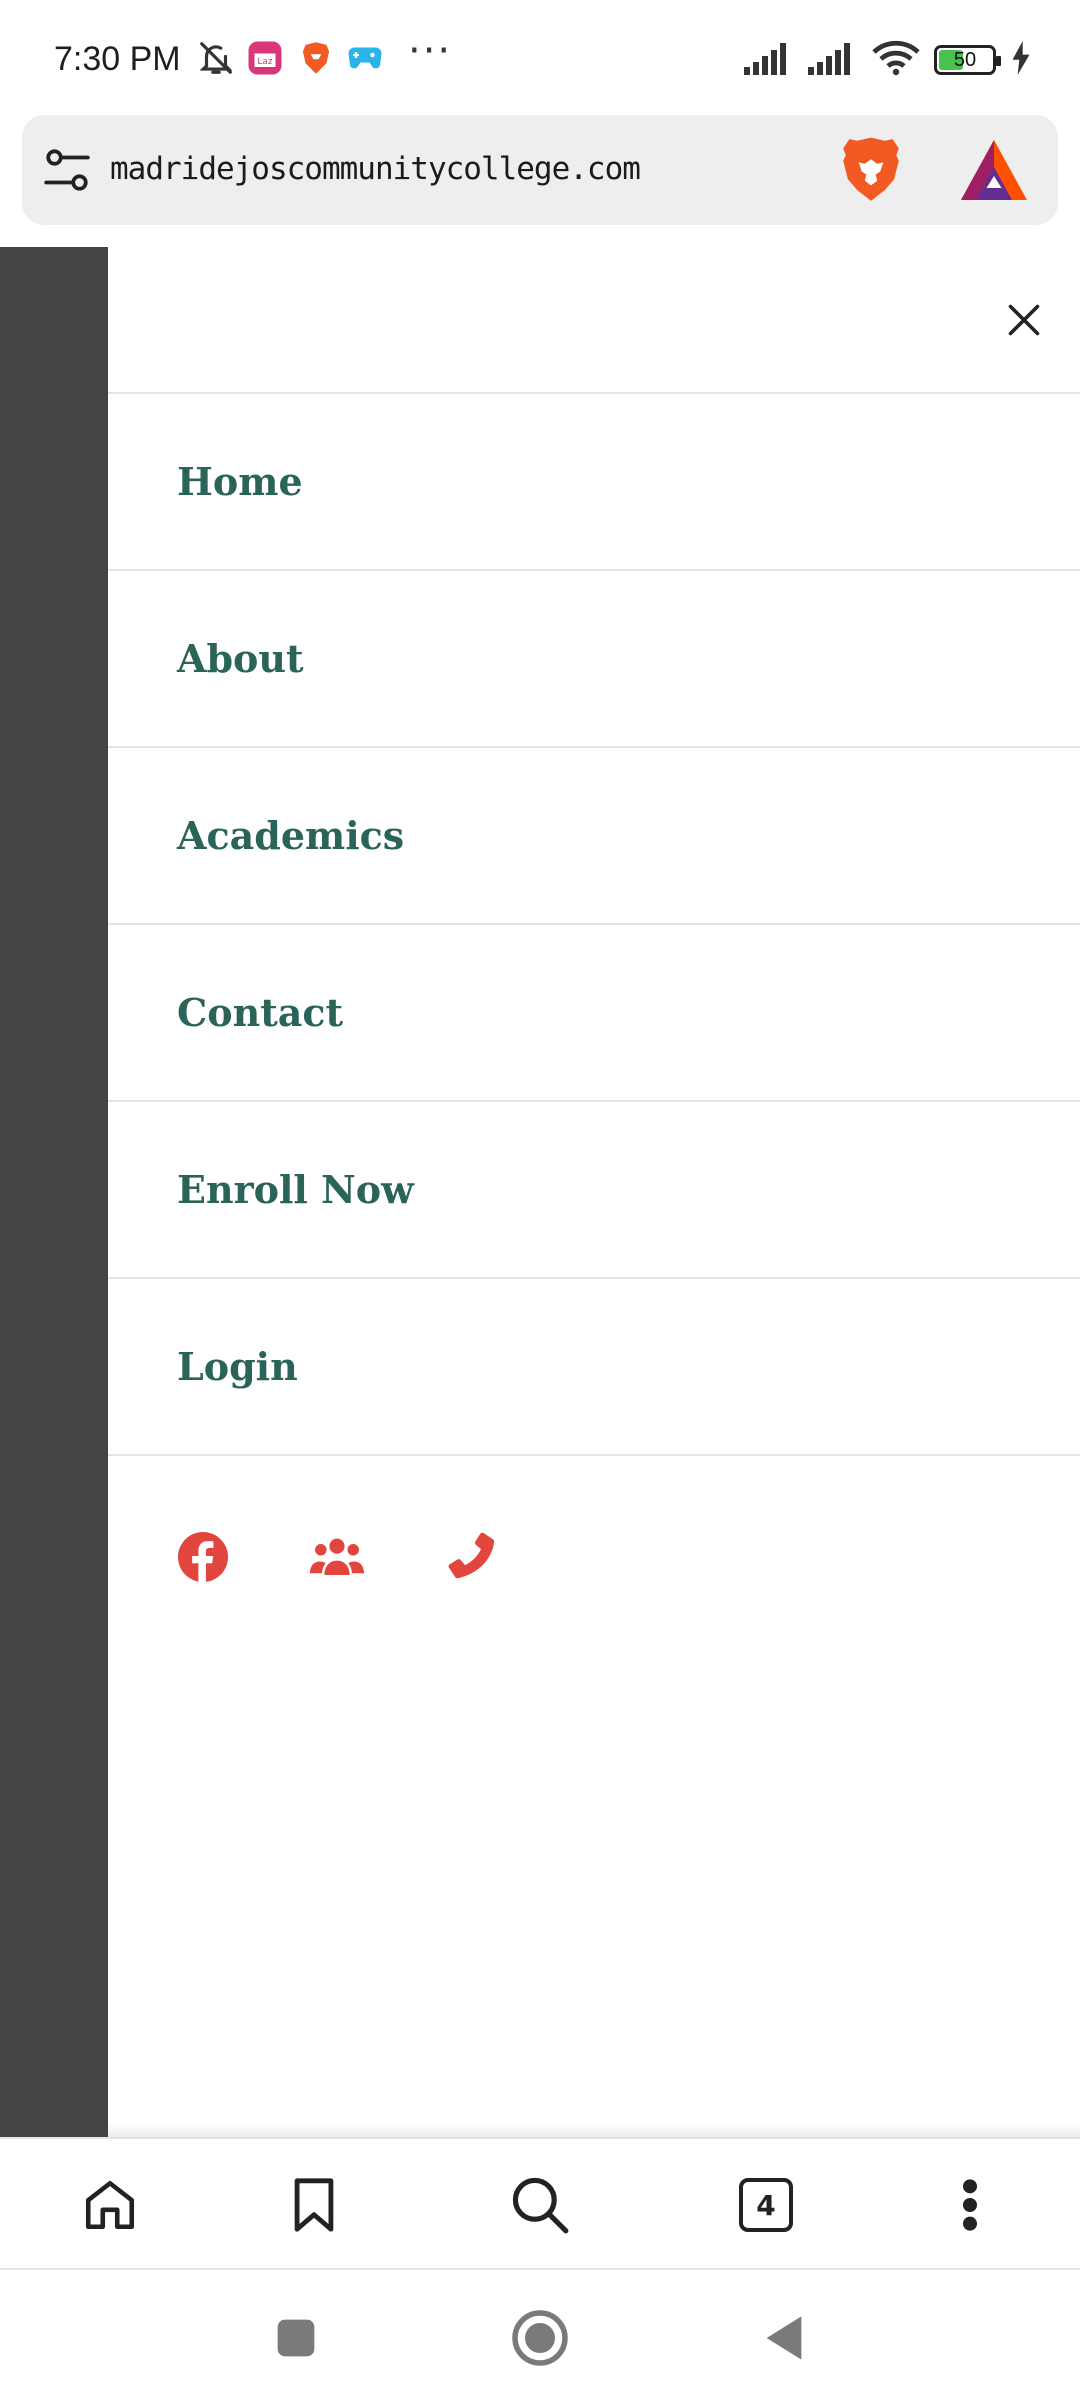  What do you see at coordinates (290, 835) in the screenshot?
I see `menu-item-label: Academics` at bounding box center [290, 835].